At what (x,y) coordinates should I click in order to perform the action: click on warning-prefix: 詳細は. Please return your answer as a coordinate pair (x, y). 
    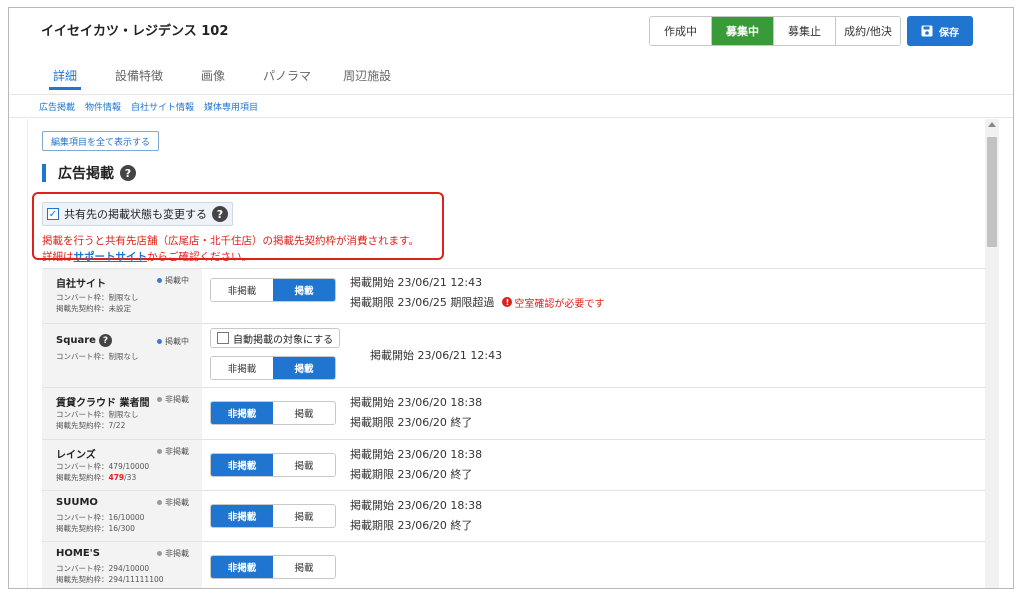
    Looking at the image, I should click on (58, 257).